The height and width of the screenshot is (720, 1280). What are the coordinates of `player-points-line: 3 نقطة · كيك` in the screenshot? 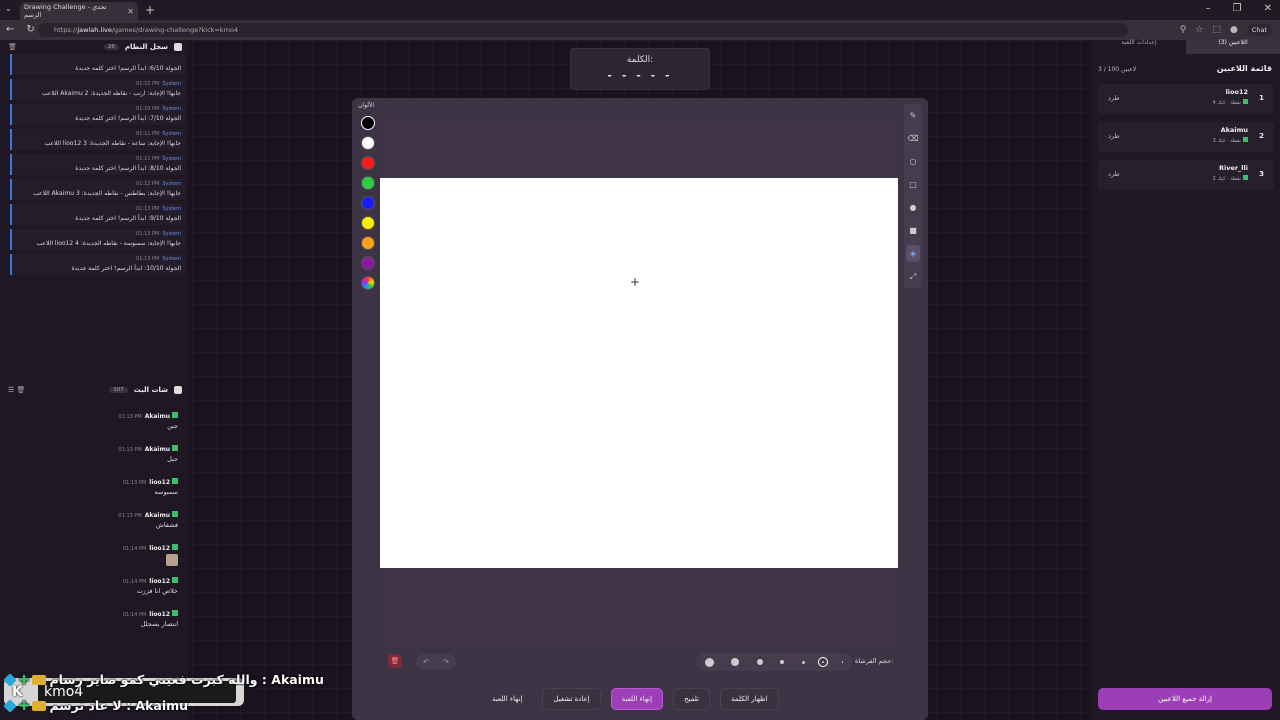 It's located at (1230, 140).